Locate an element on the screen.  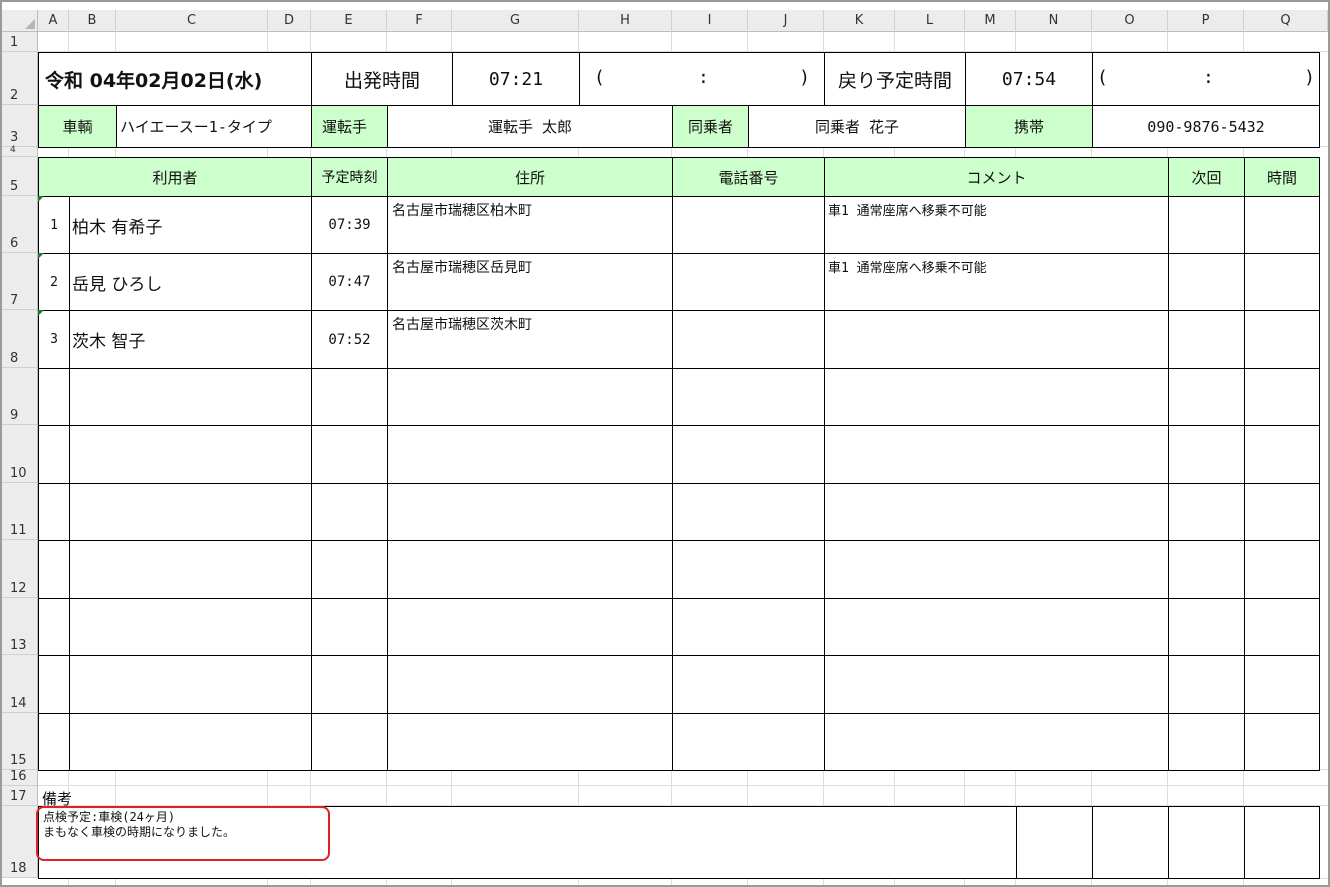
row-header-16: 16 is located at coordinates (20, 777).